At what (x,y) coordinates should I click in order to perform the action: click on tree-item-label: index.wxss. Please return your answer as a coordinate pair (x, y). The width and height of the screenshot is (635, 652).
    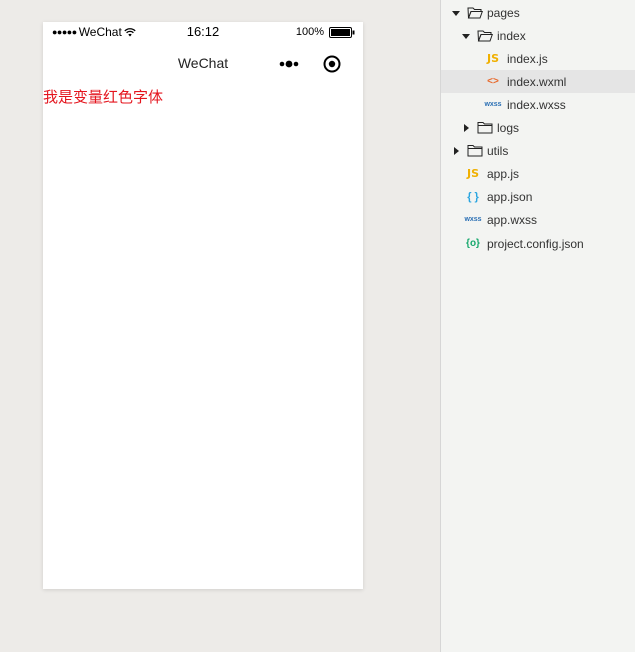
    Looking at the image, I should click on (536, 104).